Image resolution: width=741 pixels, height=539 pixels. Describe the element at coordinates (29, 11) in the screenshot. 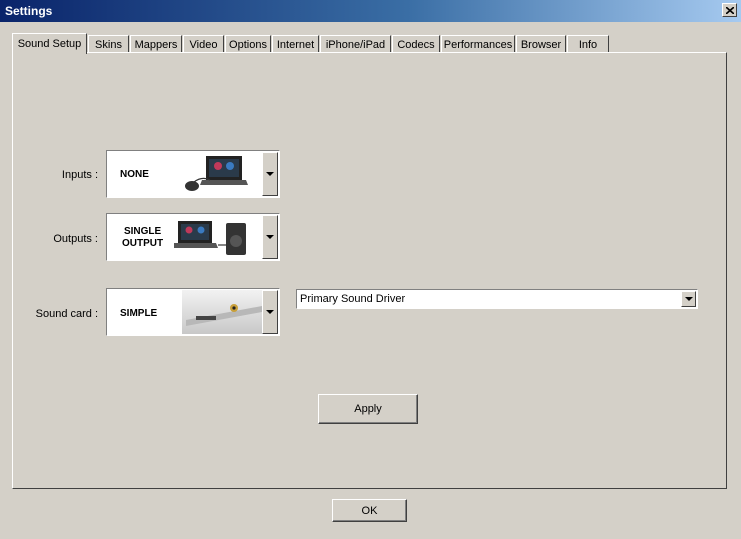

I see `window-title: Settings` at that location.